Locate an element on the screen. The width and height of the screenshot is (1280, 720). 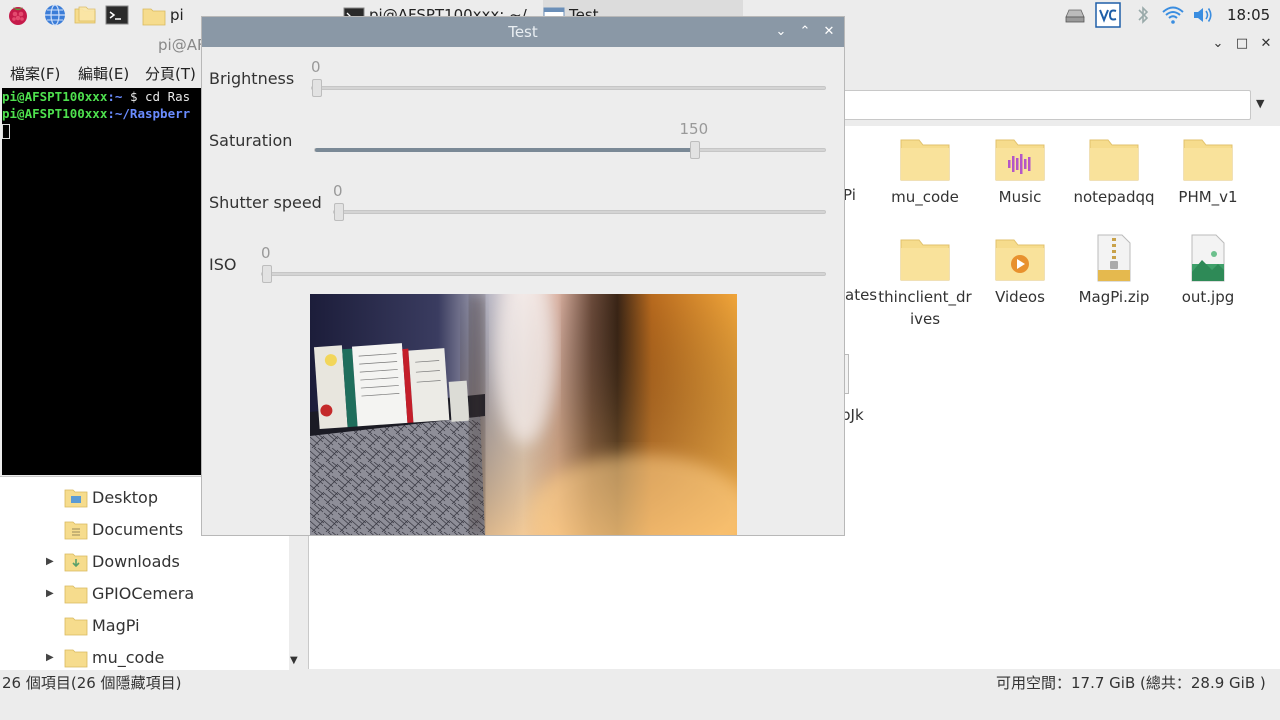
sidebar-item-gpiocemera: ▶ GPIOCemera is located at coordinates (145, 594).